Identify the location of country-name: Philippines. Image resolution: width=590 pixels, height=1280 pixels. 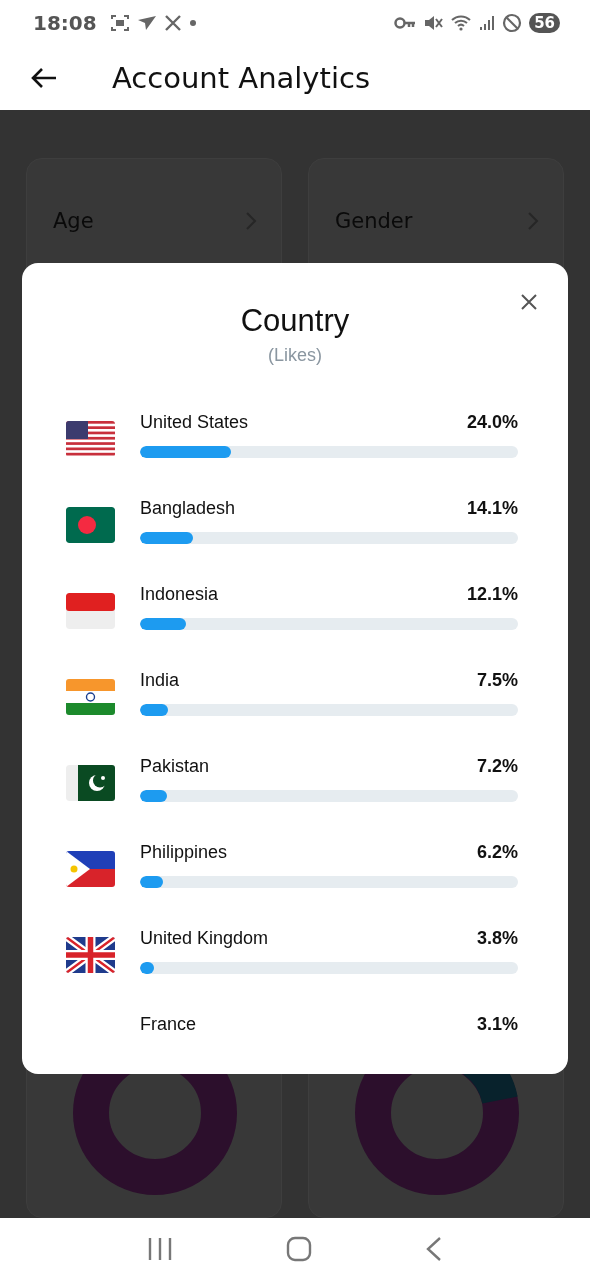
(184, 852).